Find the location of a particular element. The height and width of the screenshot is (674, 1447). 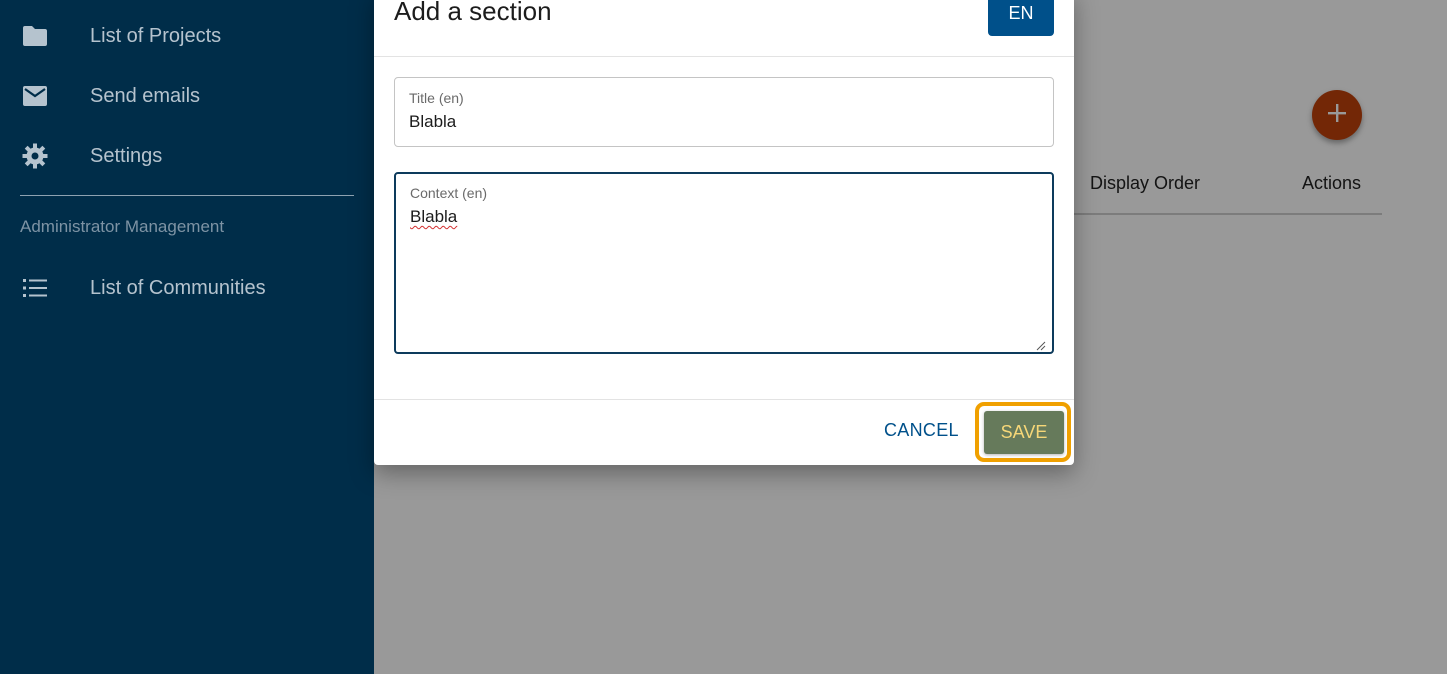

title-field-label: Title (en) is located at coordinates (436, 98).